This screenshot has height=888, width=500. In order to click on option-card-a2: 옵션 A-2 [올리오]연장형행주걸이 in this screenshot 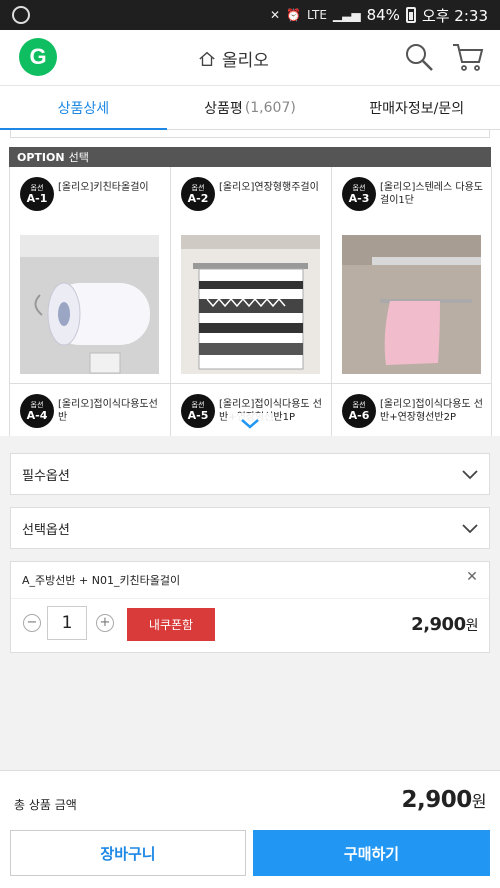, I will do `click(251, 275)`.